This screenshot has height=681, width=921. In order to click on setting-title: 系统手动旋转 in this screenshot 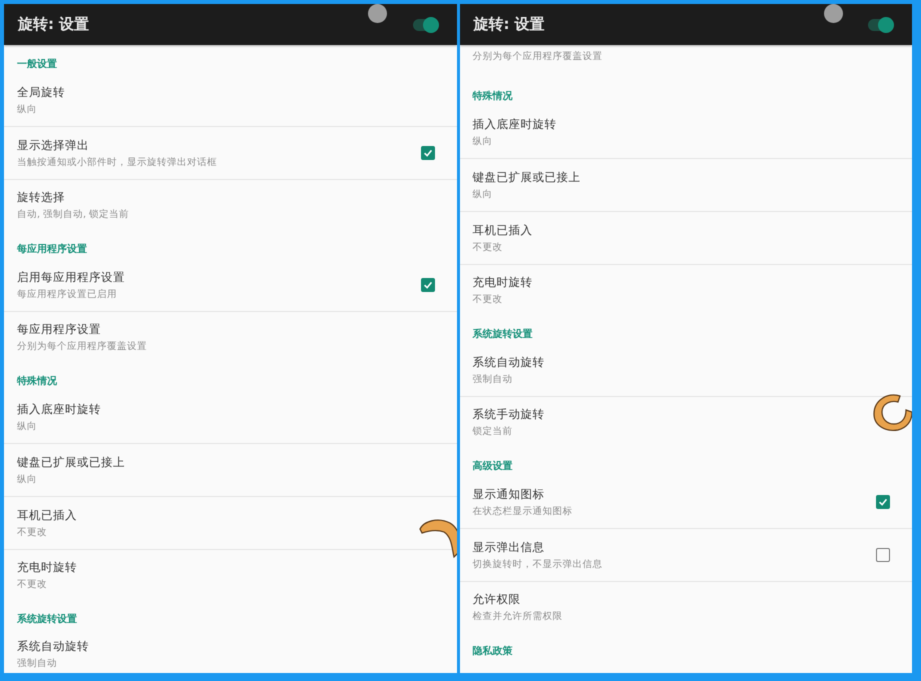, I will do `click(508, 414)`.